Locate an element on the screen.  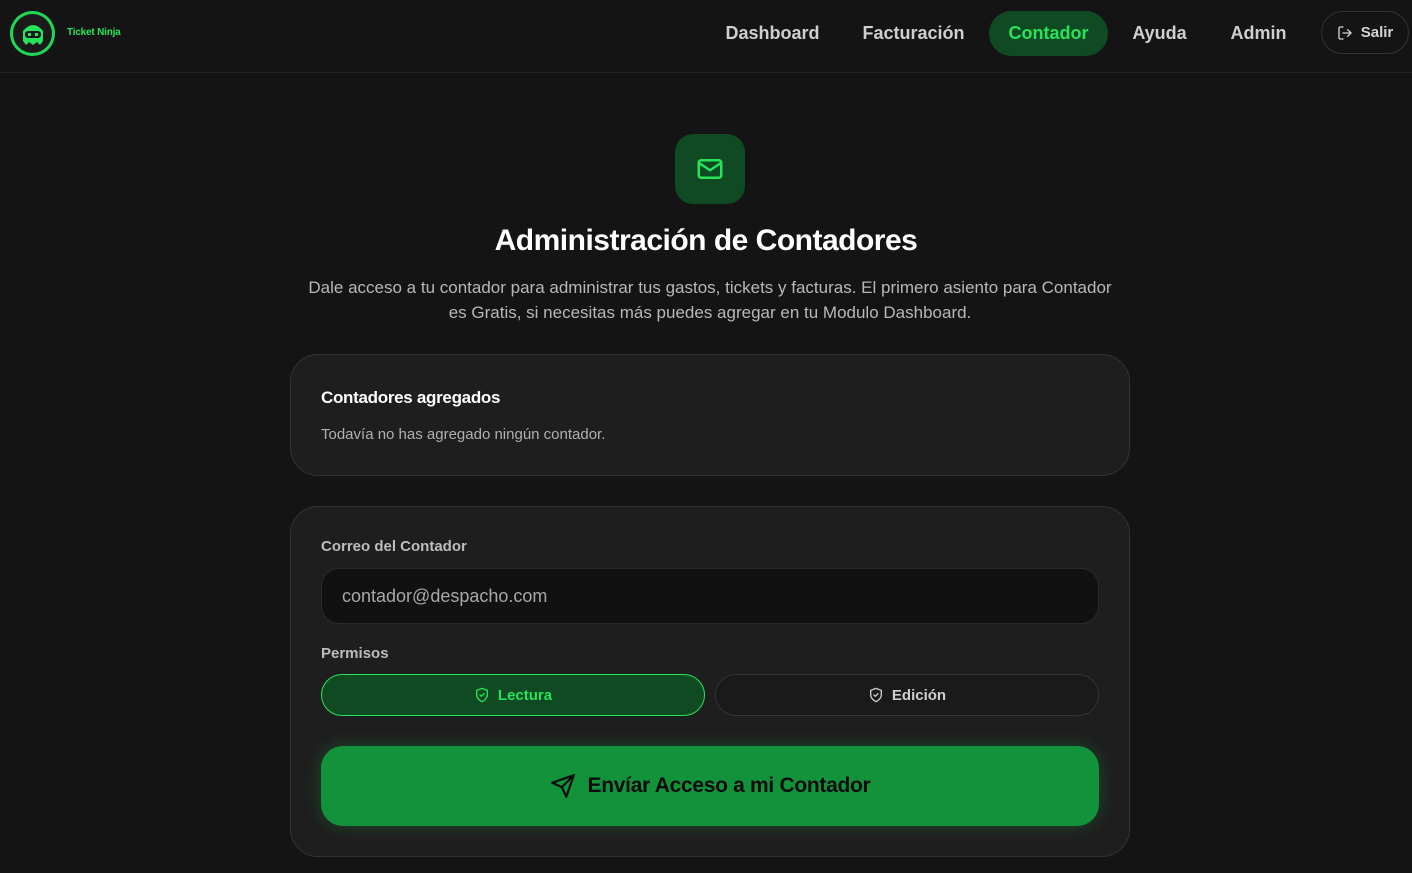
send-access-button: Envíar Acceso a mi Contador is located at coordinates (710, 786).